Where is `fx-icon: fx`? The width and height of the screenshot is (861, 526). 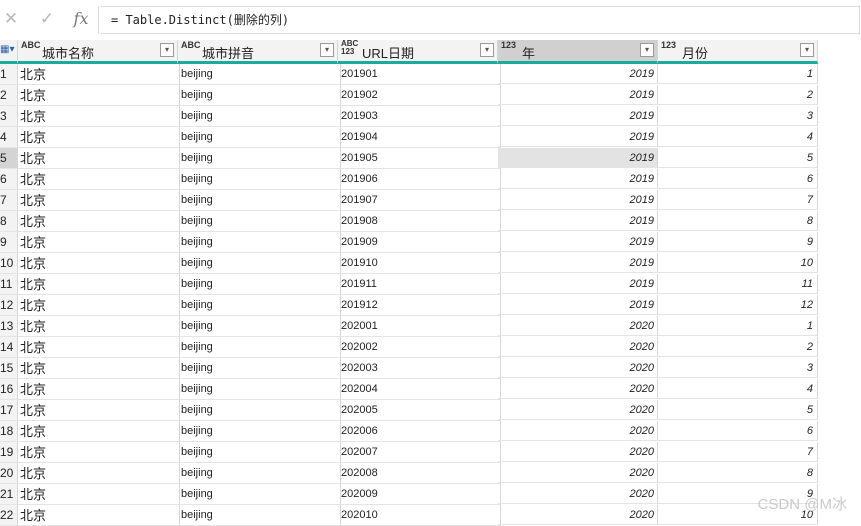 fx-icon: fx is located at coordinates (81, 19).